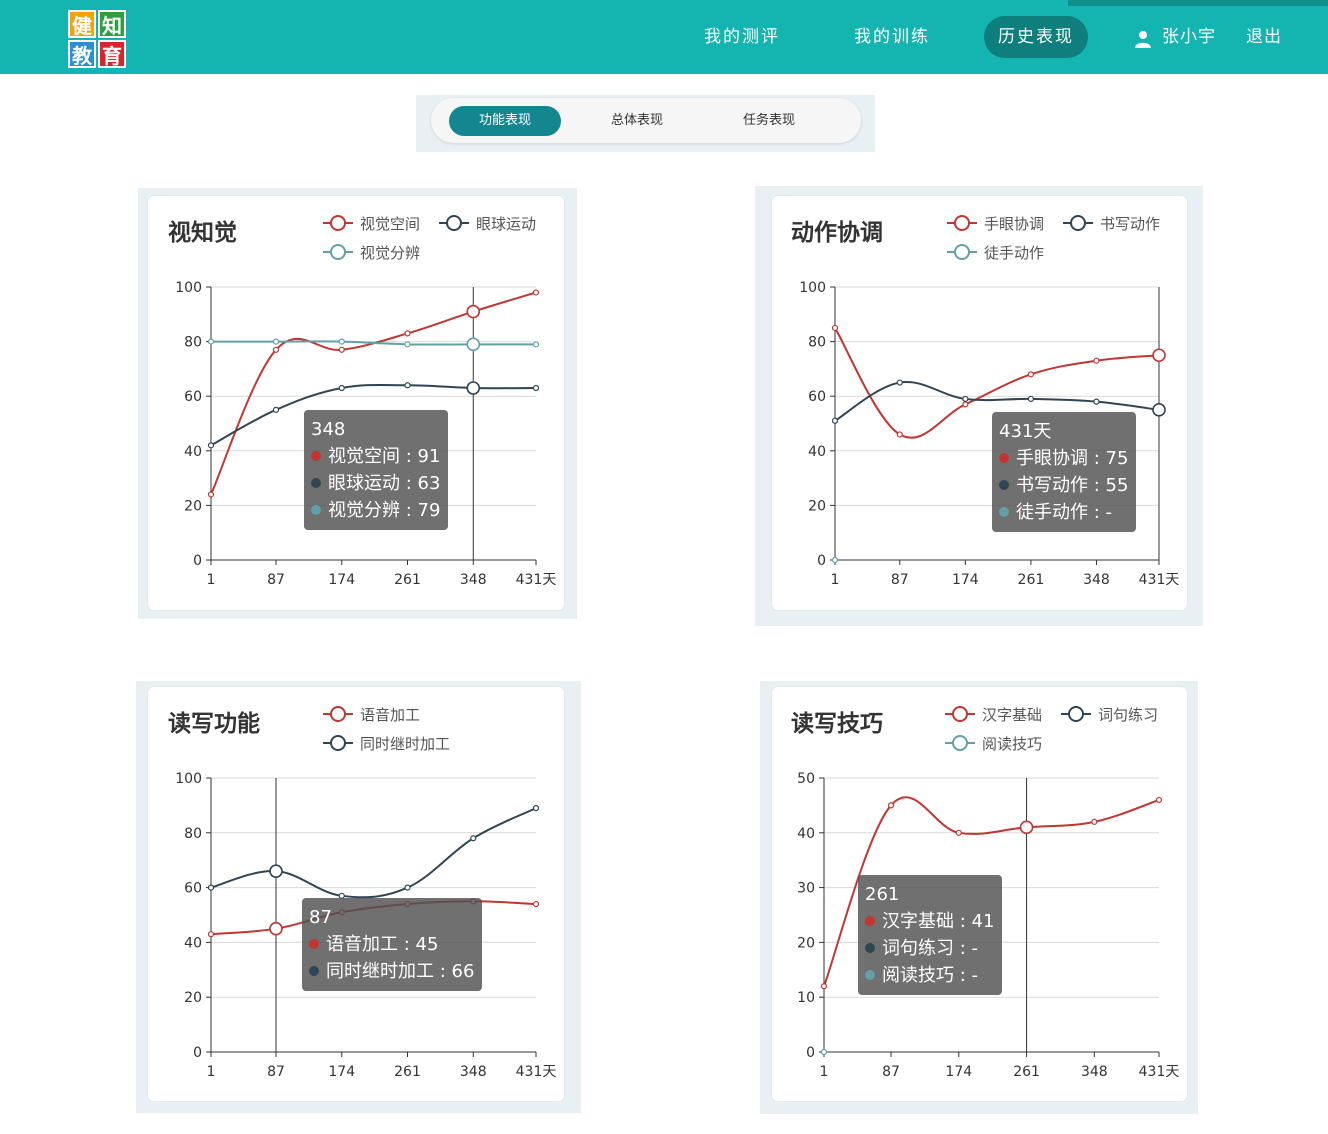 Image resolution: width=1328 pixels, height=1134 pixels. What do you see at coordinates (1014, 224) in the screenshot?
I see `legend-label: 手眼协调` at bounding box center [1014, 224].